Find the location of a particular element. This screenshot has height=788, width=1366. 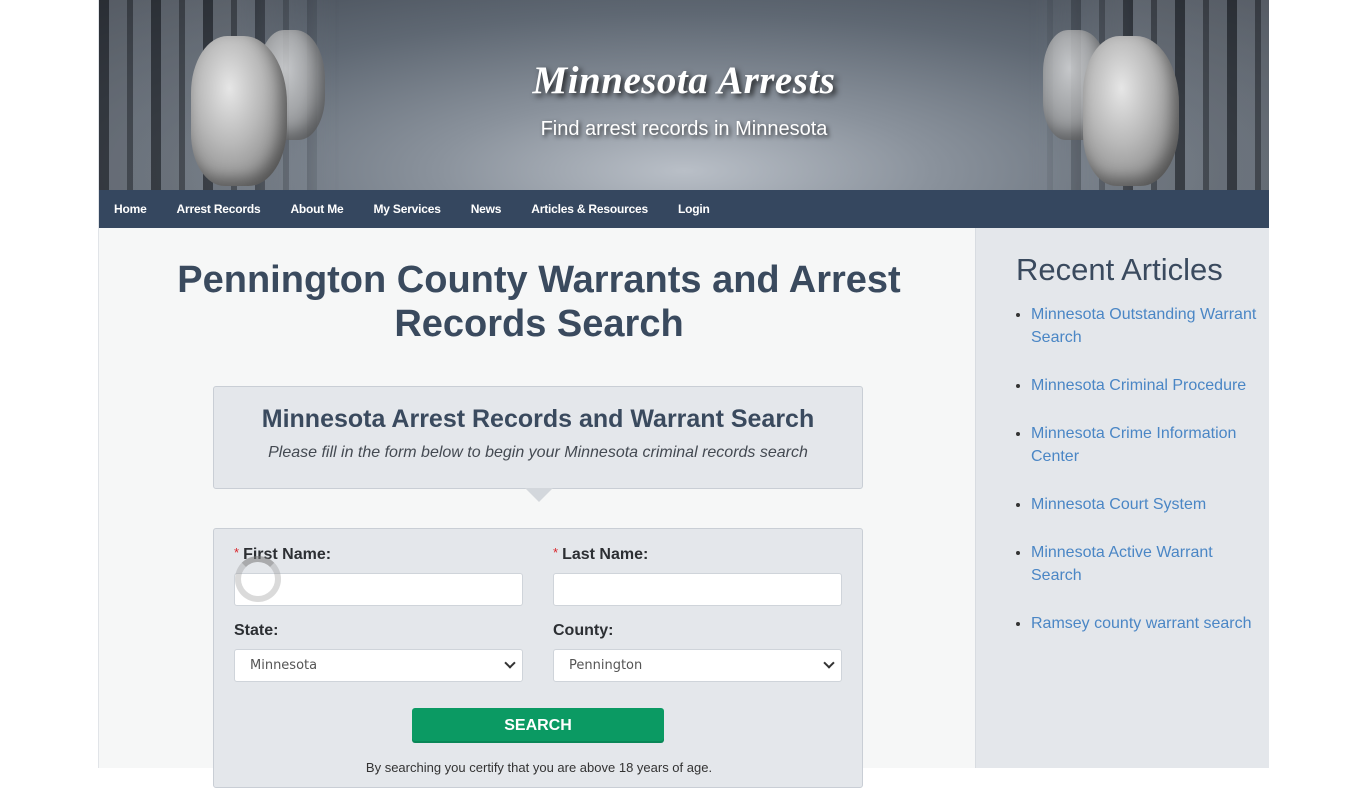

list-item: Ramsey county warrant search is located at coordinates (1146, 623).